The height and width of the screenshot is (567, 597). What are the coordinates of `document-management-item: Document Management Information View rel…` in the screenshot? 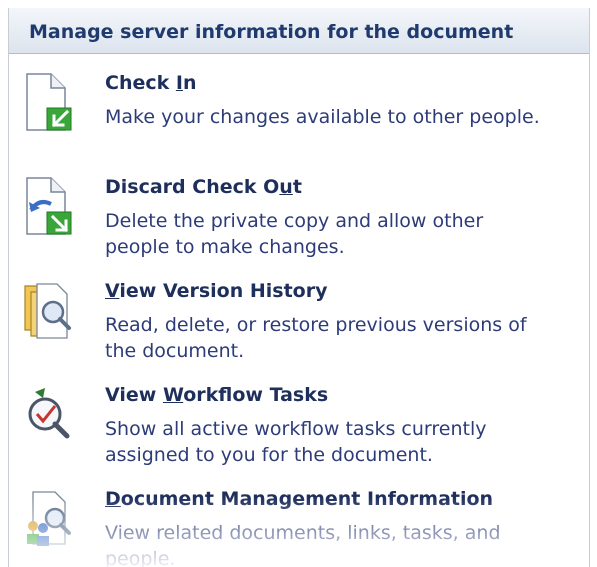 It's located at (299, 523).